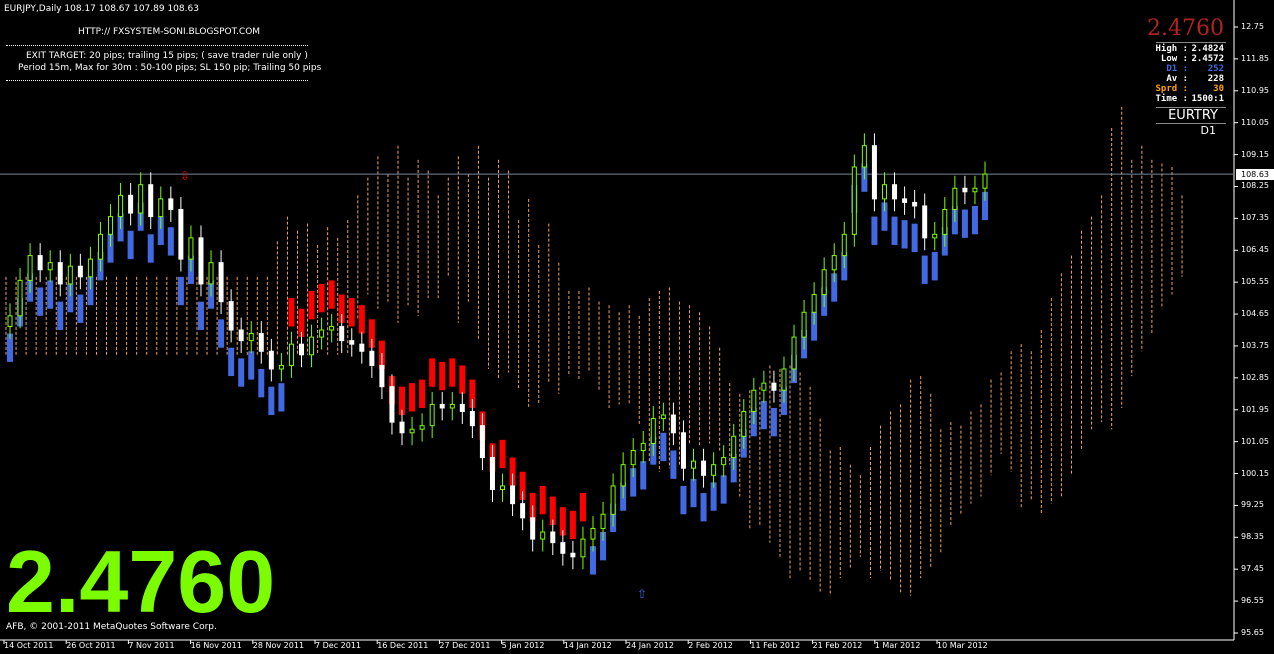  I want to click on info-row-label: Sprd :, so click(1171, 89).